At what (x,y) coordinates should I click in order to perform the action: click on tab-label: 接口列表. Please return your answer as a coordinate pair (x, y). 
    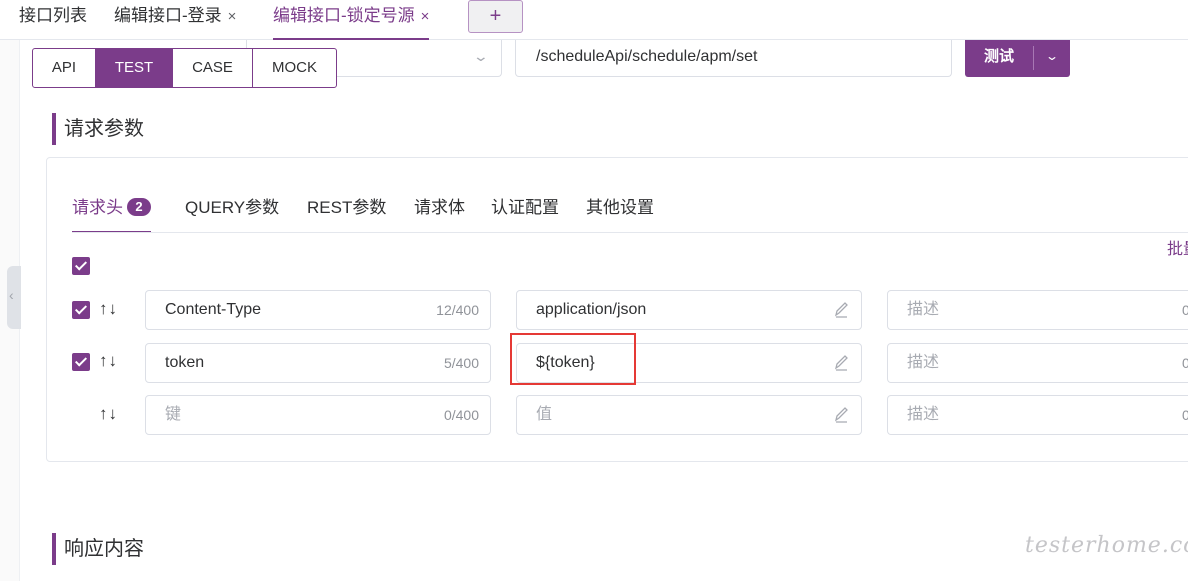
    Looking at the image, I should click on (53, 15).